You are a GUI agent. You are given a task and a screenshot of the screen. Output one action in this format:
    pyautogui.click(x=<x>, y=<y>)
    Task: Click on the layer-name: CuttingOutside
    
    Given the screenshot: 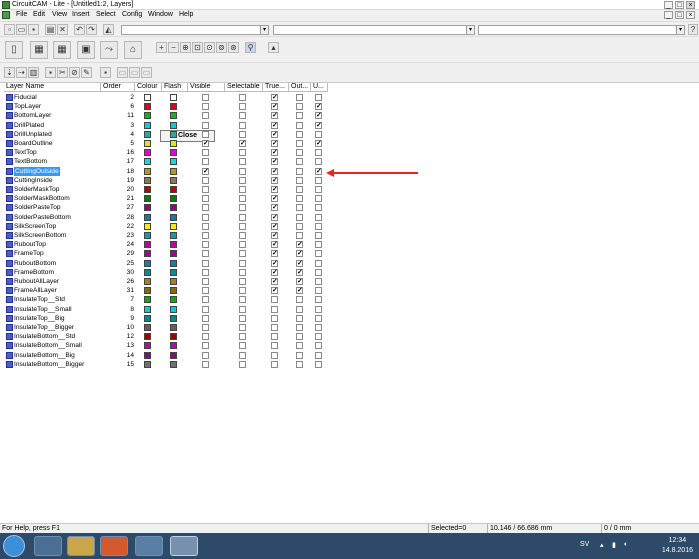 What is the action you would take?
    pyautogui.click(x=37, y=171)
    